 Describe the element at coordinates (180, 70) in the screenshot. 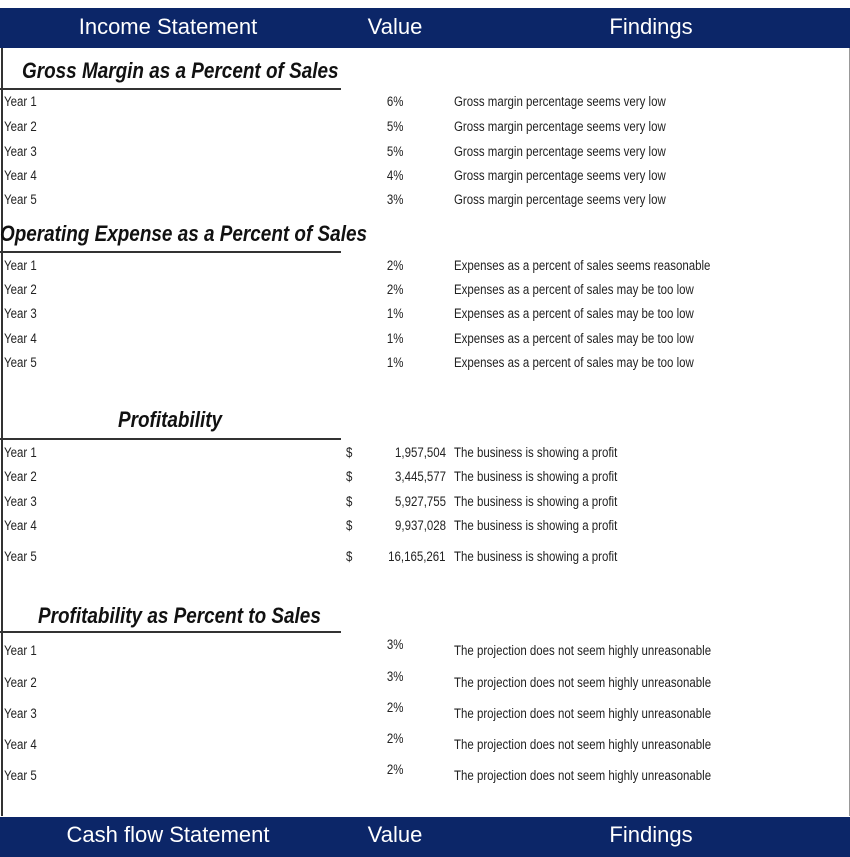

I see `section-title: Gross Margin as a Percent of Sales` at that location.